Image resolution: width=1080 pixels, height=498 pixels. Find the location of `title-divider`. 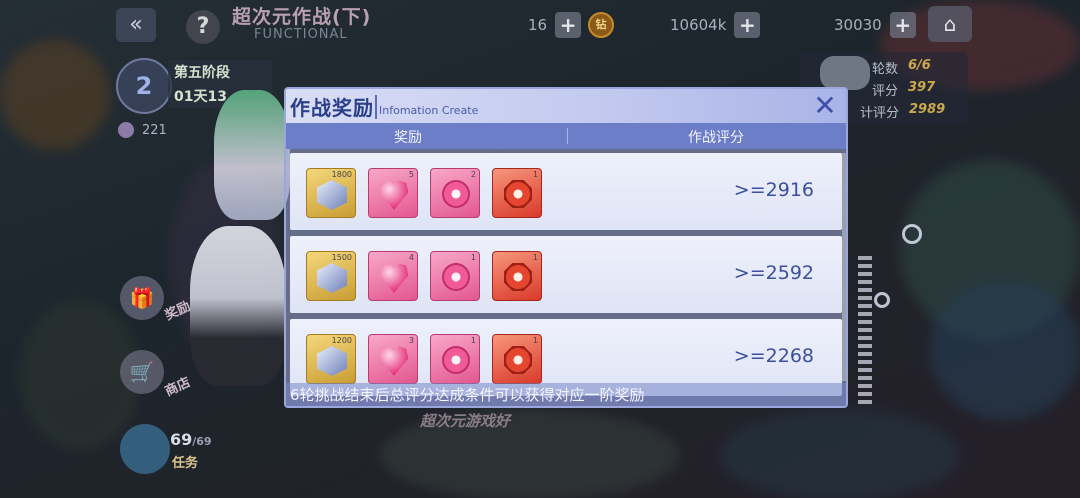

title-divider is located at coordinates (376, 107).